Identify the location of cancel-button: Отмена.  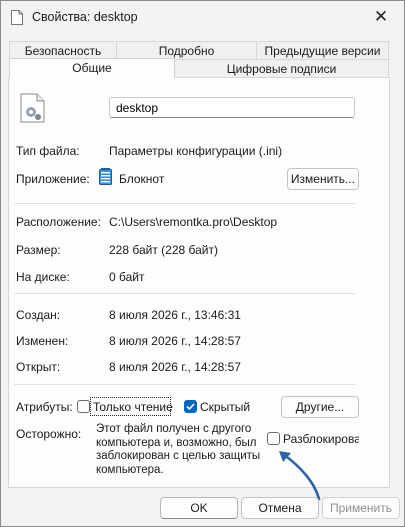
(280, 508).